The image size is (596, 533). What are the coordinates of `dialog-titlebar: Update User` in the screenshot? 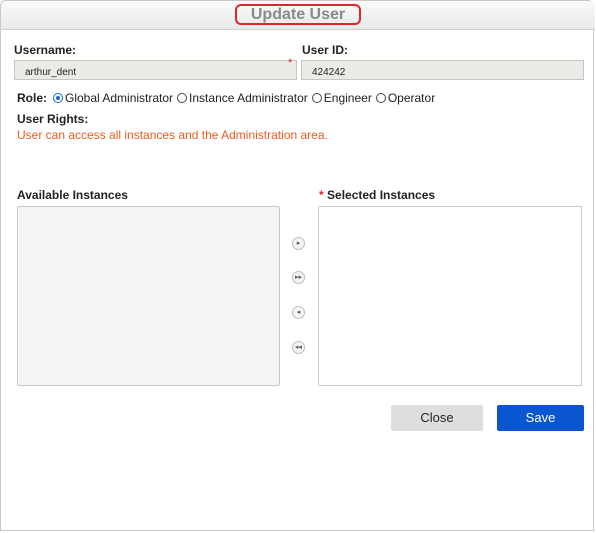 It's located at (298, 15).